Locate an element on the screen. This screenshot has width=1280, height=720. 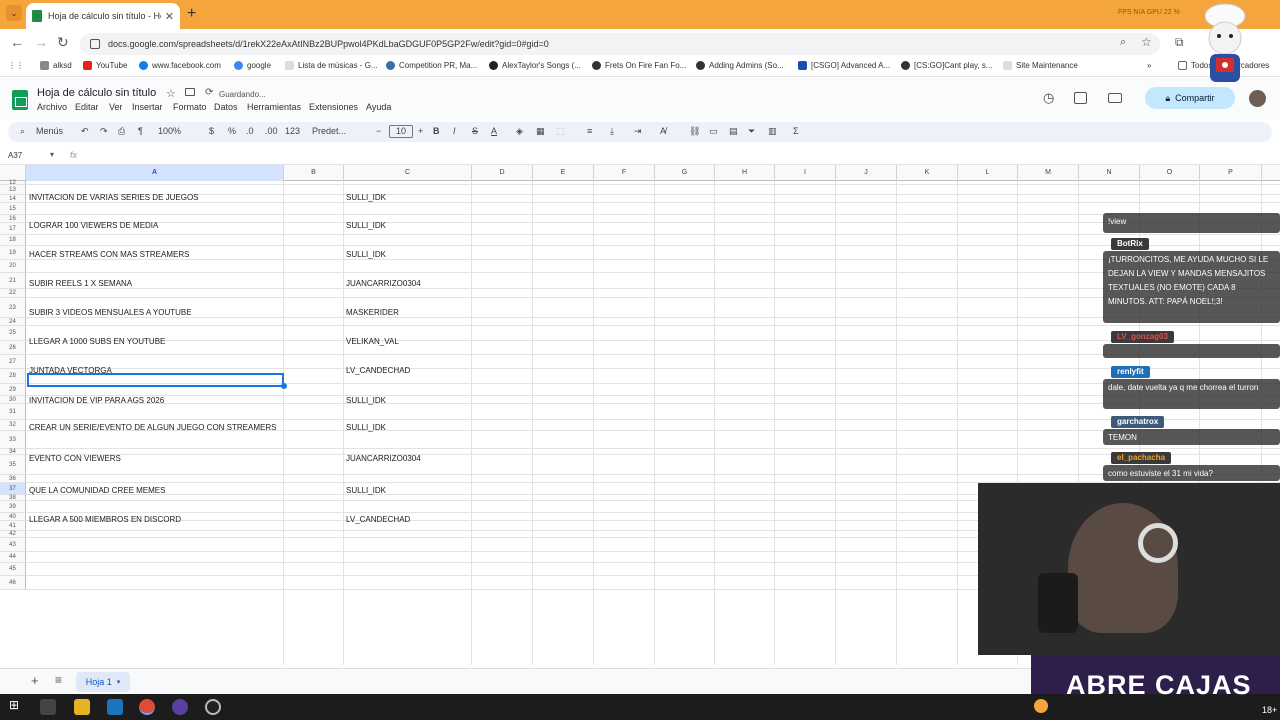
cell-a-goal: SUBIR 3 VIDEOS MENSUALES A YOUTUBE is located at coordinates (110, 312).